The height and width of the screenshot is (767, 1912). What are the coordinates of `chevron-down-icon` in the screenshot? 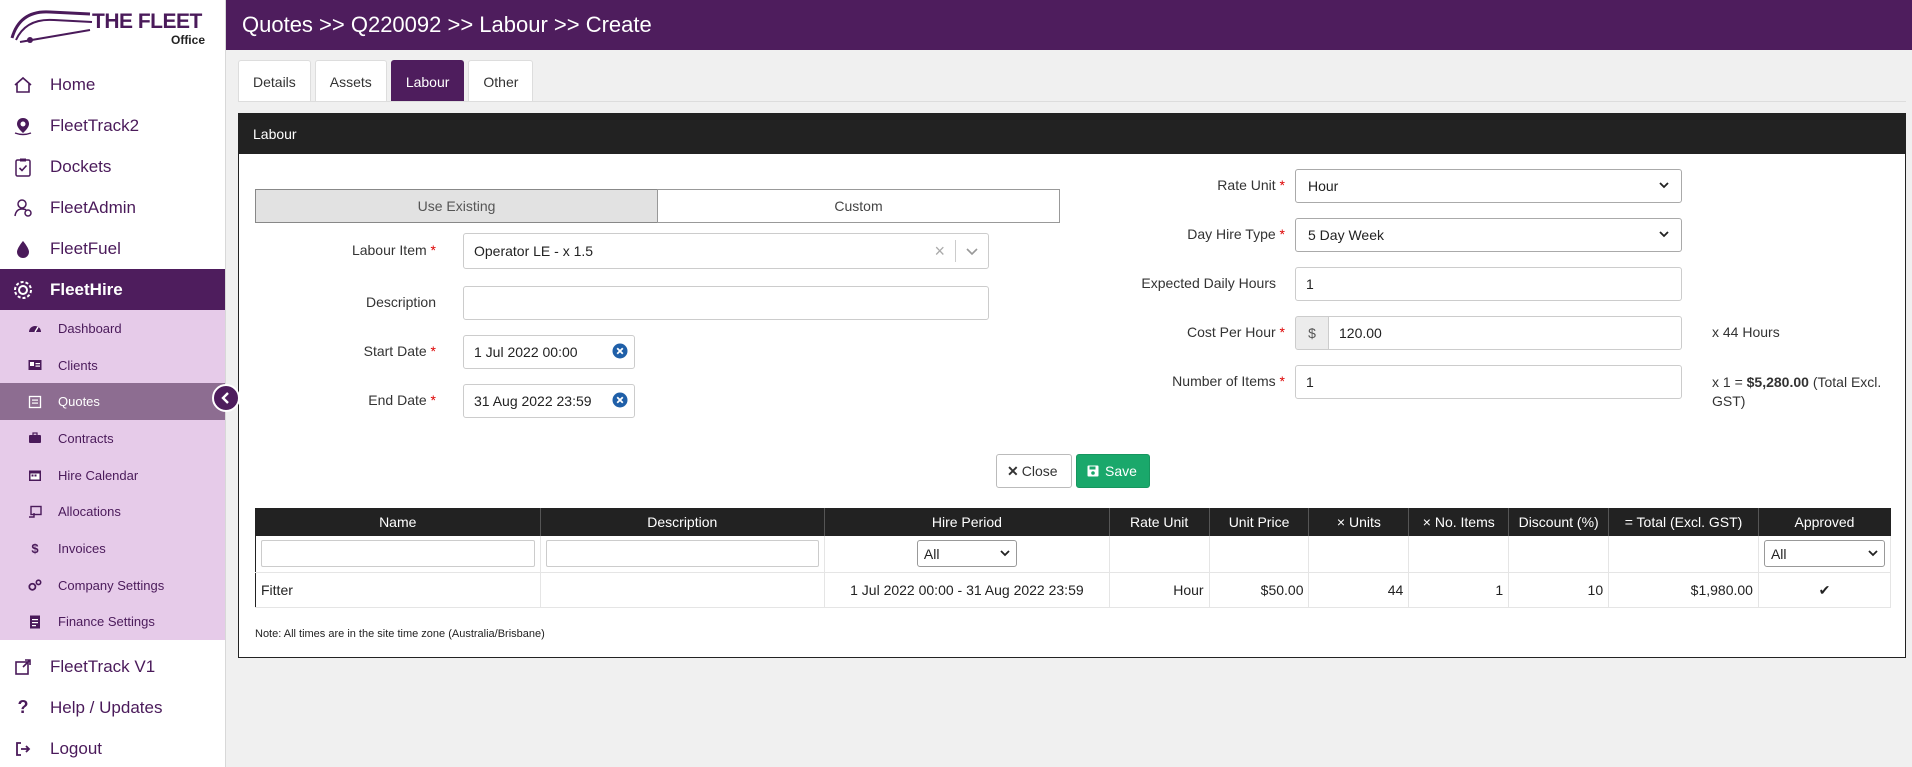 It's located at (972, 251).